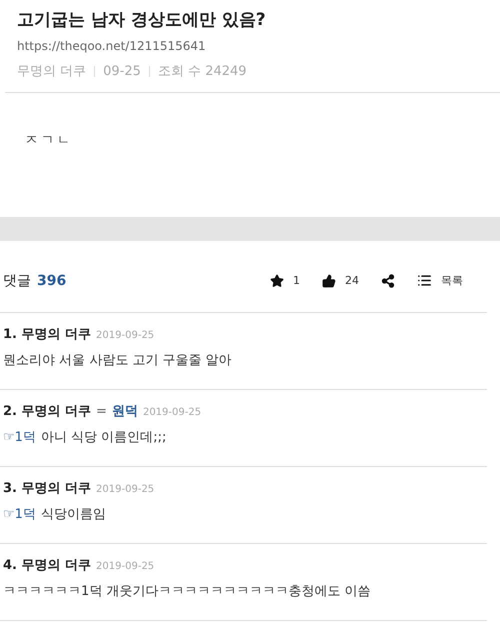 This screenshot has width=500, height=622. Describe the element at coordinates (49, 140) in the screenshot. I see `post-body: ㅈㄱㄴ` at that location.